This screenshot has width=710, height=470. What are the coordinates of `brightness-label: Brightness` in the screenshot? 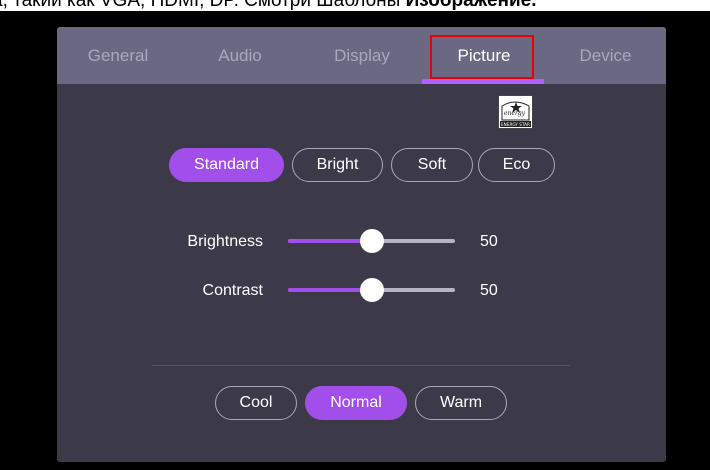 It's located at (225, 241).